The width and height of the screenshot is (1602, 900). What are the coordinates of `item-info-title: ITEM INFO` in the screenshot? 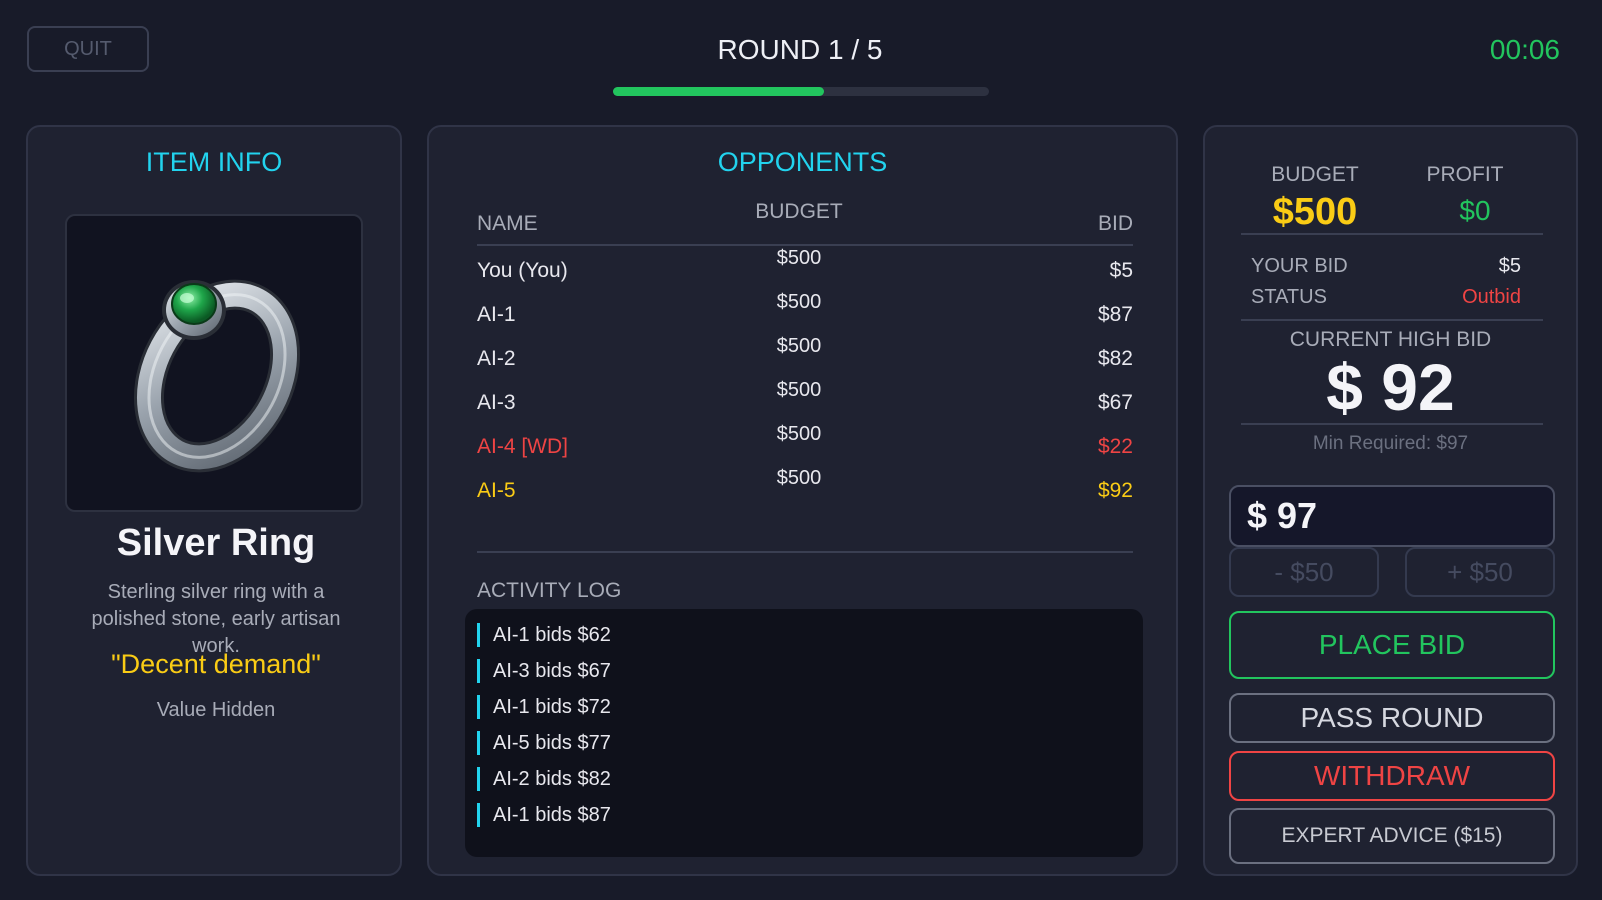 It's located at (214, 162).